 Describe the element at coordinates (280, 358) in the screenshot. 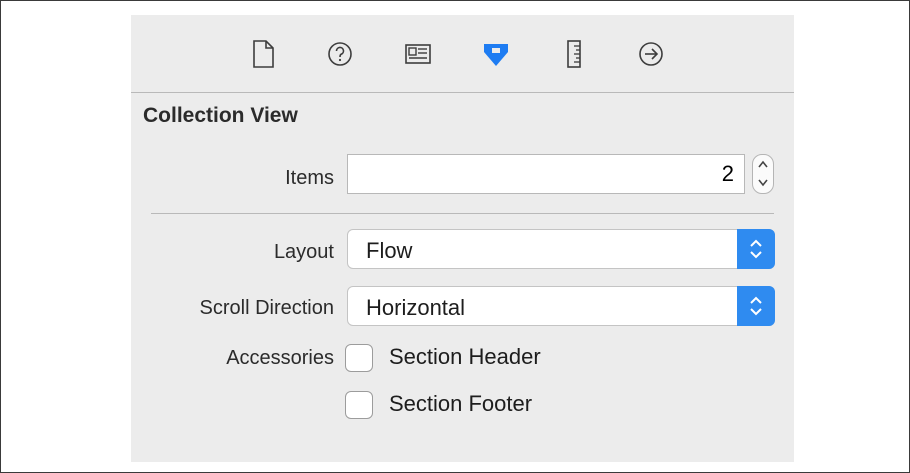

I see `accessories-label: Accessories` at that location.